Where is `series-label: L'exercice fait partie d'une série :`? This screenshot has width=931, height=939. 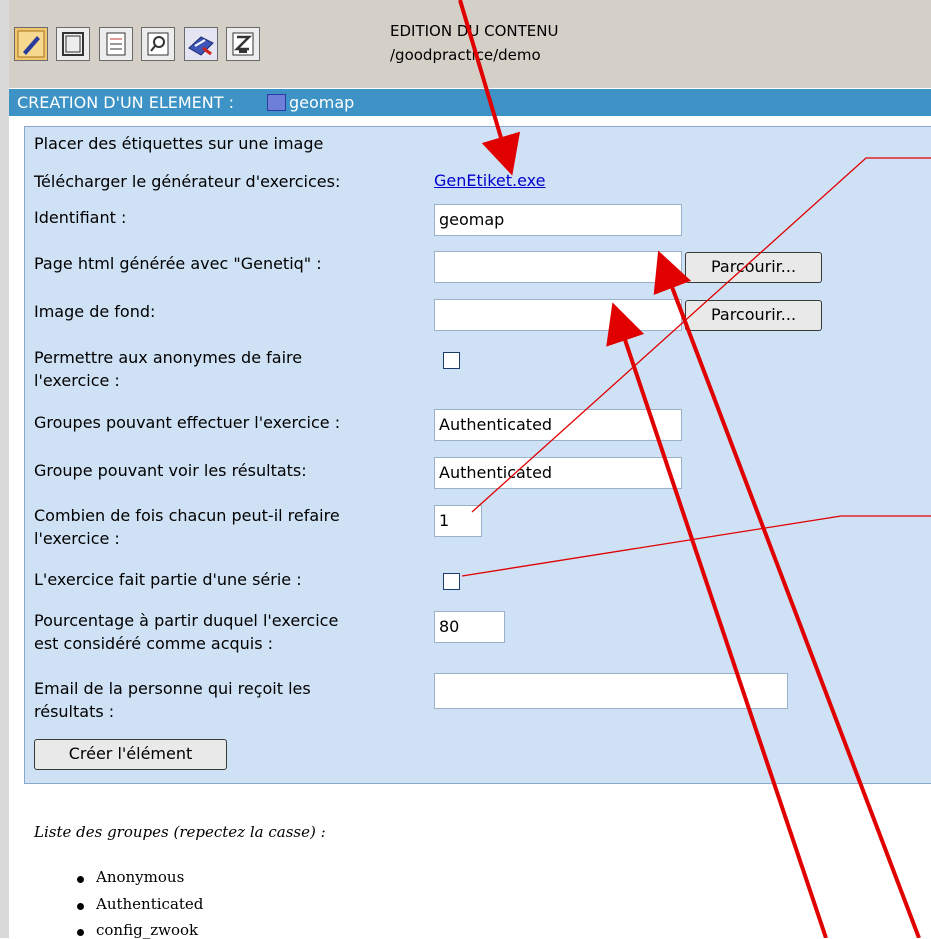
series-label: L'exercice fait partie d'une série : is located at coordinates (168, 579).